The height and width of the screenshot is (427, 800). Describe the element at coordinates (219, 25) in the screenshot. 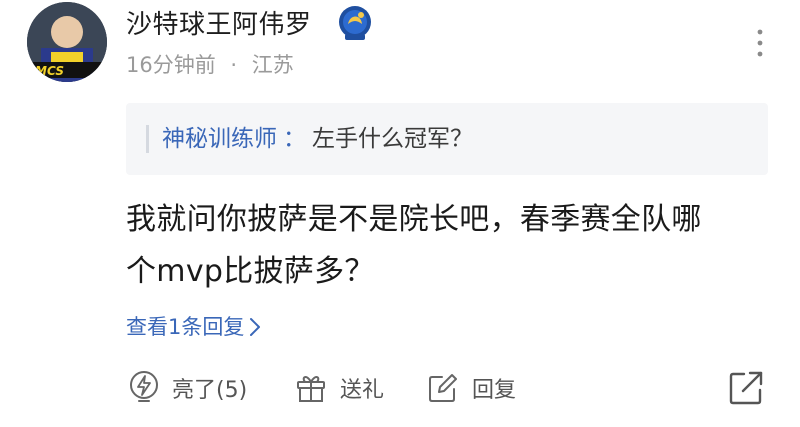

I see `username: 沙特球王阿伟罗` at that location.